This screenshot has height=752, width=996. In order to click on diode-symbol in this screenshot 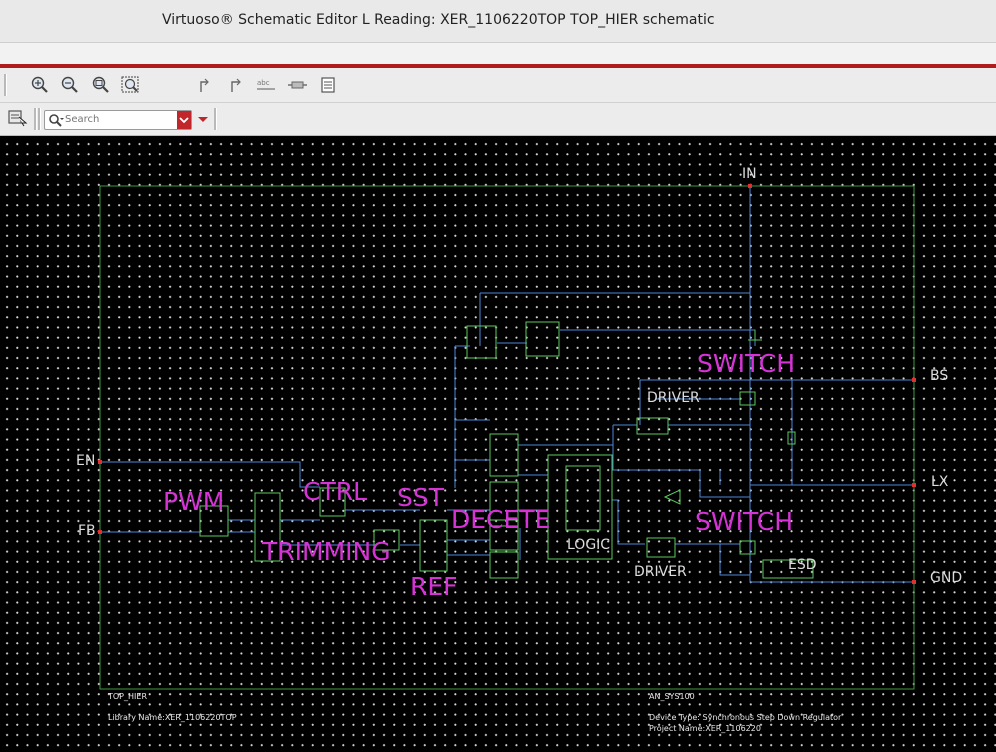, I will do `click(672, 497)`.